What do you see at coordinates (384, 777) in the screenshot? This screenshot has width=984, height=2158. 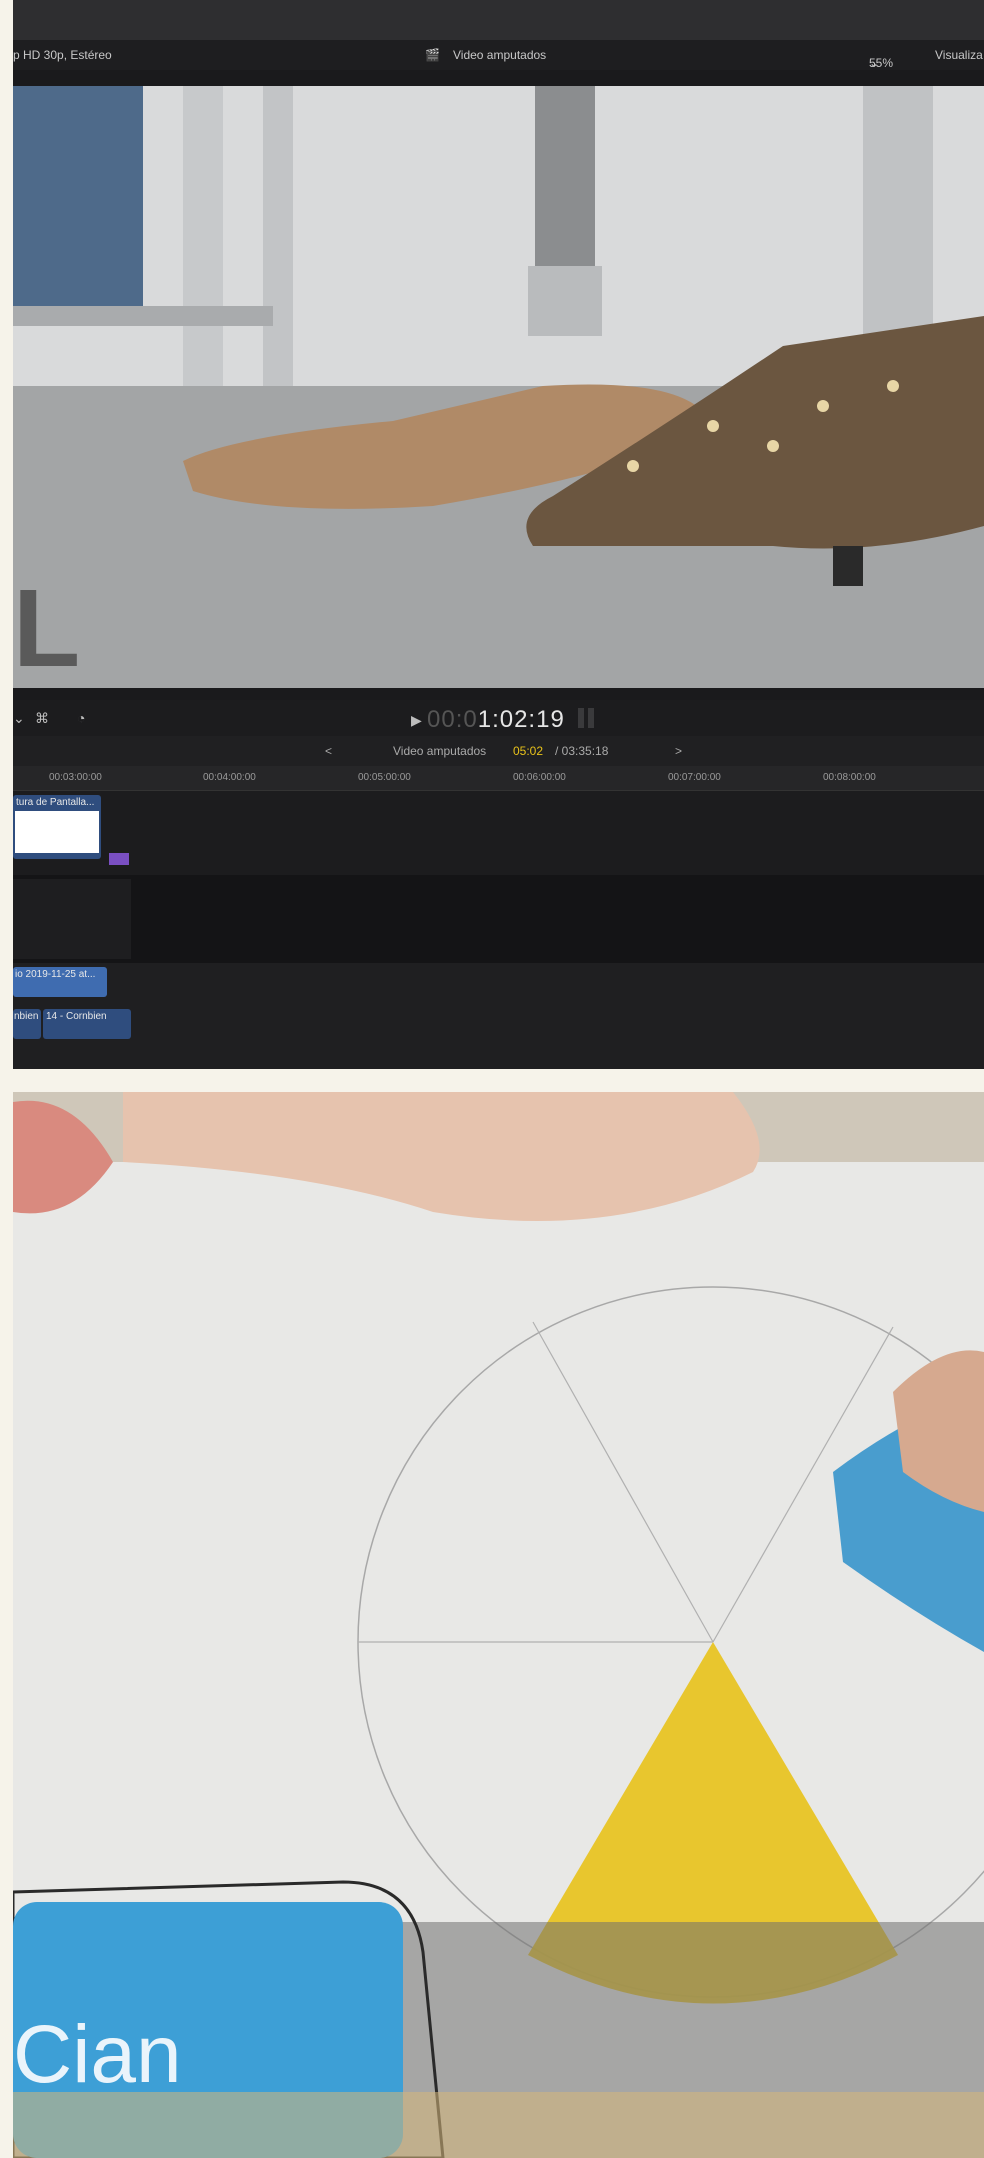 I see `ruler-tick: 00:05:00:00` at bounding box center [384, 777].